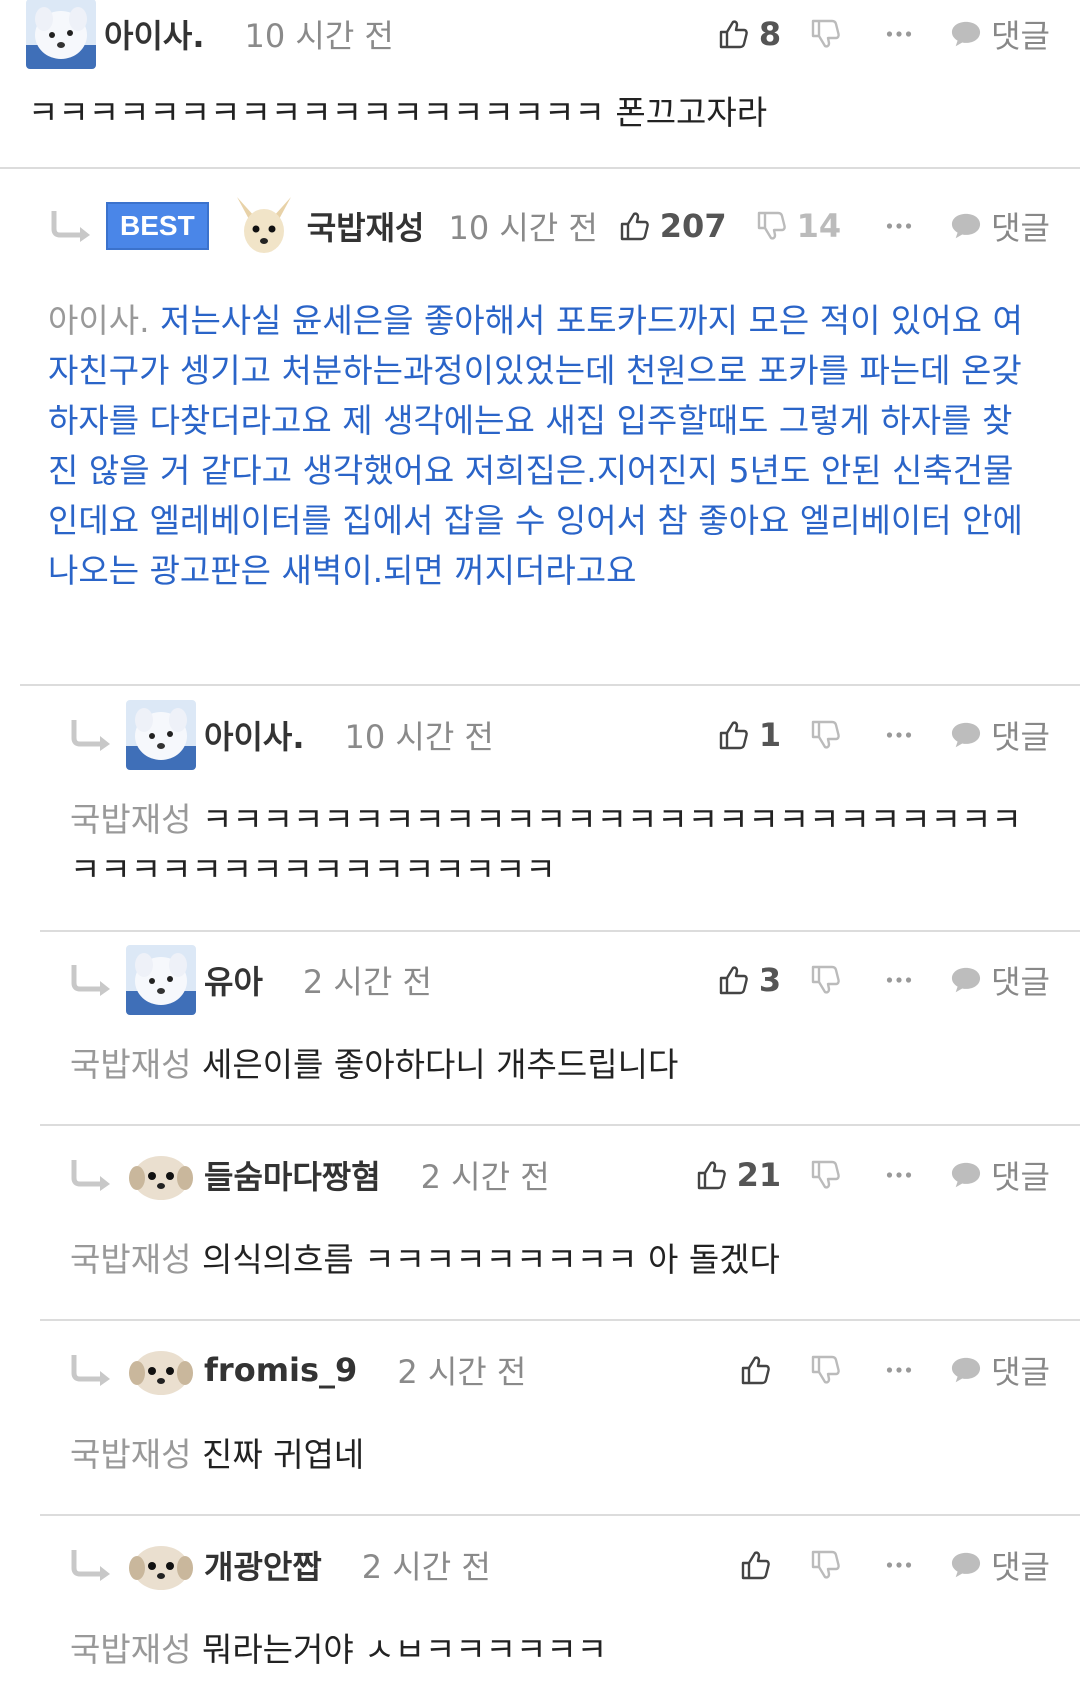  What do you see at coordinates (741, 34) in the screenshot?
I see `like-button: 8` at bounding box center [741, 34].